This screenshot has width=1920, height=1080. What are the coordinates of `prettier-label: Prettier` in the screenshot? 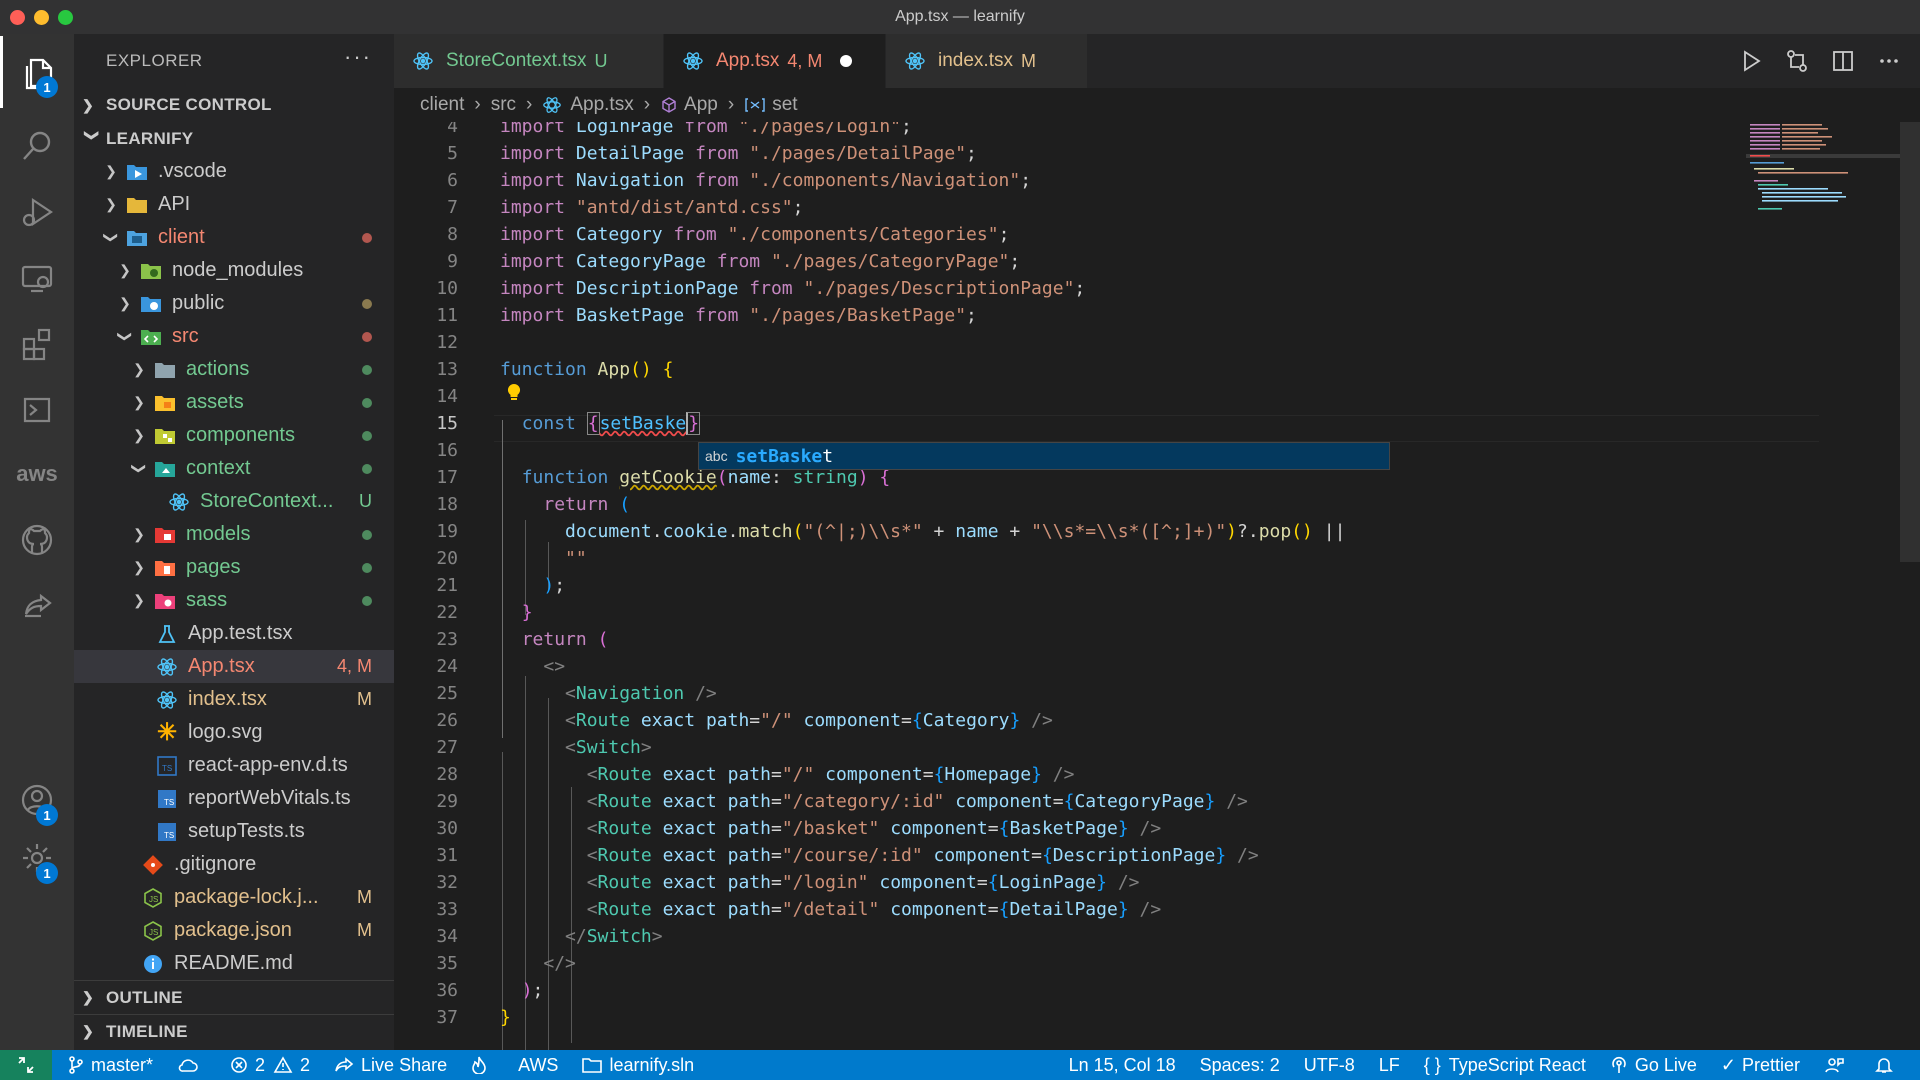 It's located at (1770, 1064).